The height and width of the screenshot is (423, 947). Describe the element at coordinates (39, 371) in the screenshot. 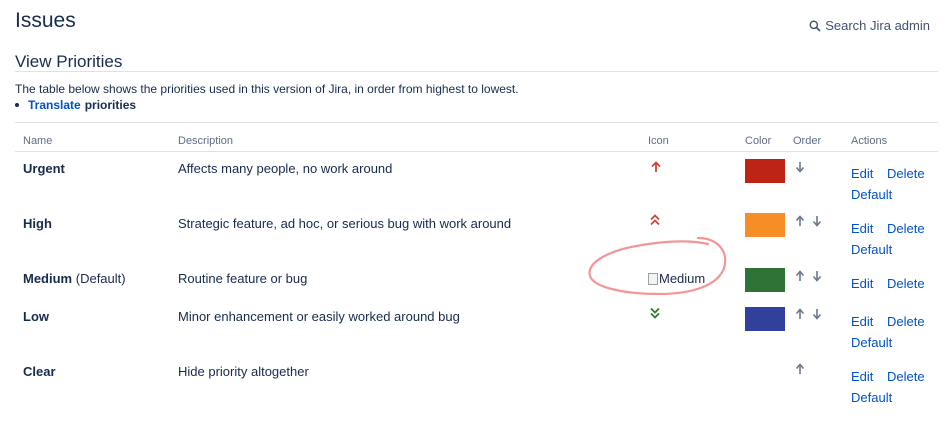

I see `priority-name: Clear` at that location.